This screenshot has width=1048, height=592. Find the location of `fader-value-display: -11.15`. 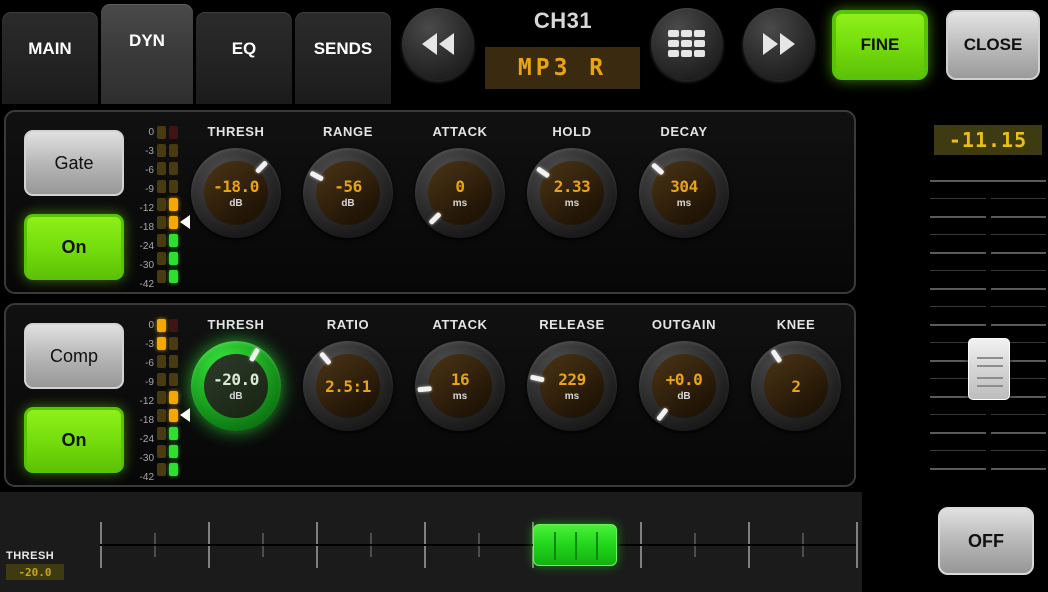

fader-value-display: -11.15 is located at coordinates (988, 140).